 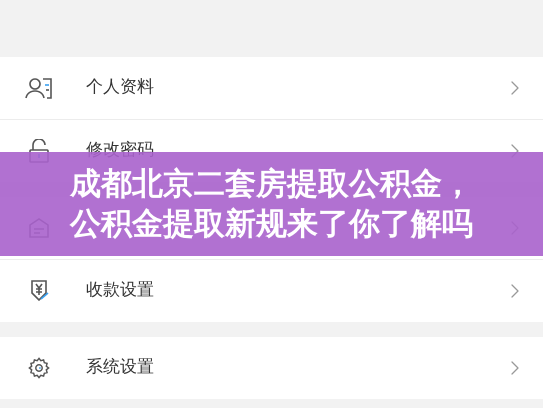 I want to click on profile-card-icon, so click(x=39, y=88).